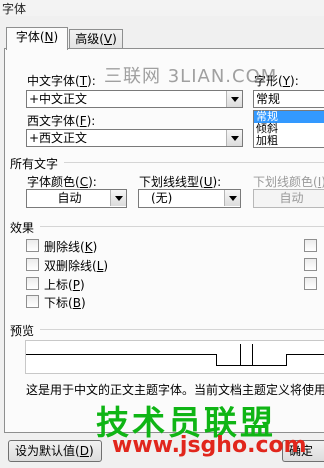 The image size is (324, 468). I want to click on all-text-heading: 所有文字, so click(34, 164).